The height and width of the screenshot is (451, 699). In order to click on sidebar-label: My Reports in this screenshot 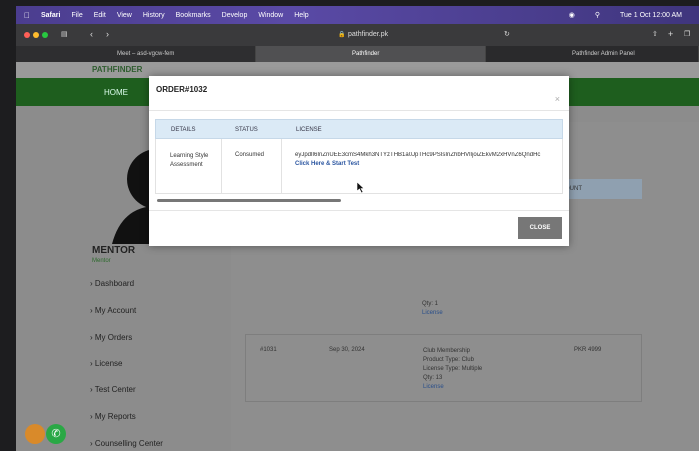, I will do `click(115, 416)`.